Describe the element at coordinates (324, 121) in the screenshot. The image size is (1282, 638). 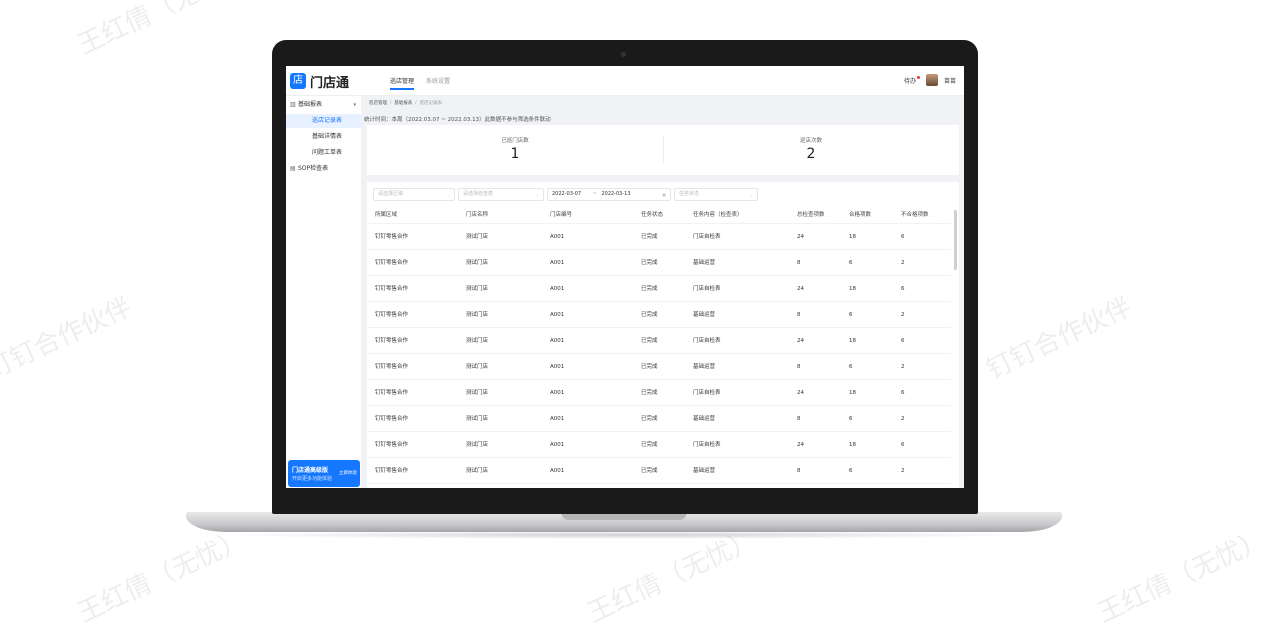
I see `sidebar-item-patrol-records: 巡店记录表` at that location.